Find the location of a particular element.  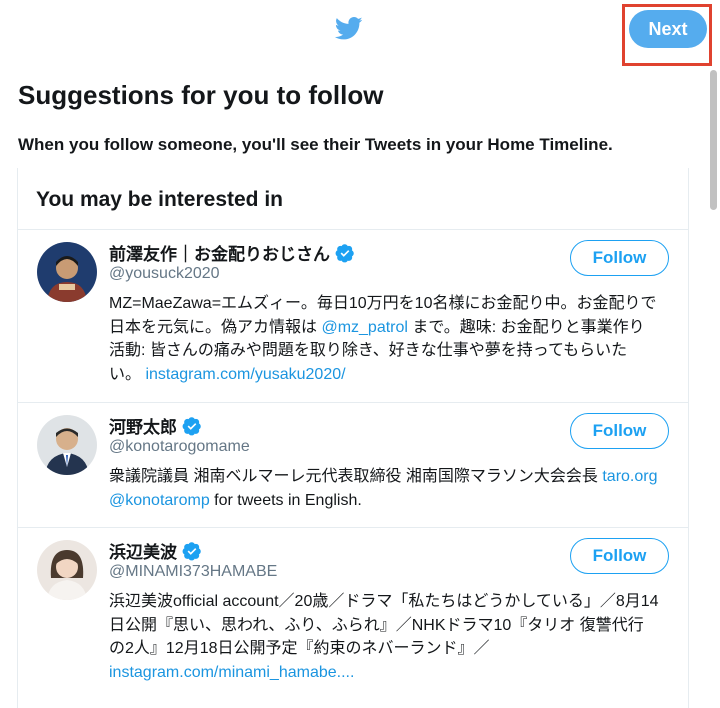

mention-link: @konotaromp is located at coordinates (159, 500).